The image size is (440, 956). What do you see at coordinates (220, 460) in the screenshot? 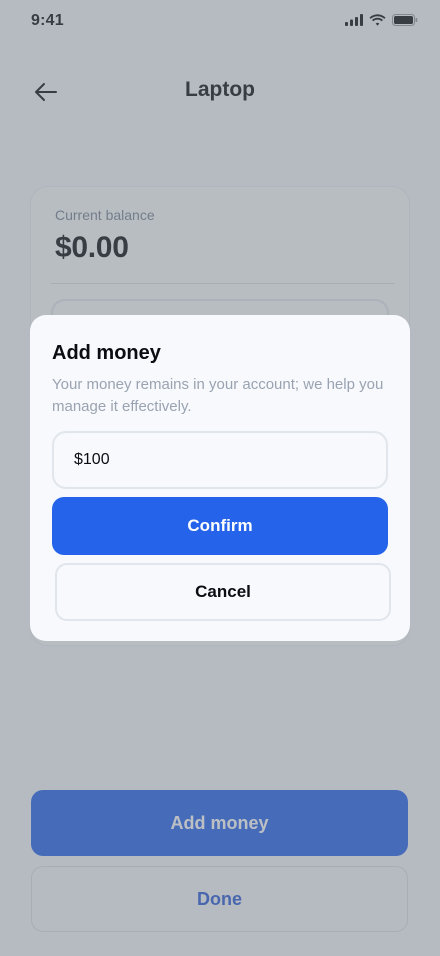
I see `amount-input` at bounding box center [220, 460].